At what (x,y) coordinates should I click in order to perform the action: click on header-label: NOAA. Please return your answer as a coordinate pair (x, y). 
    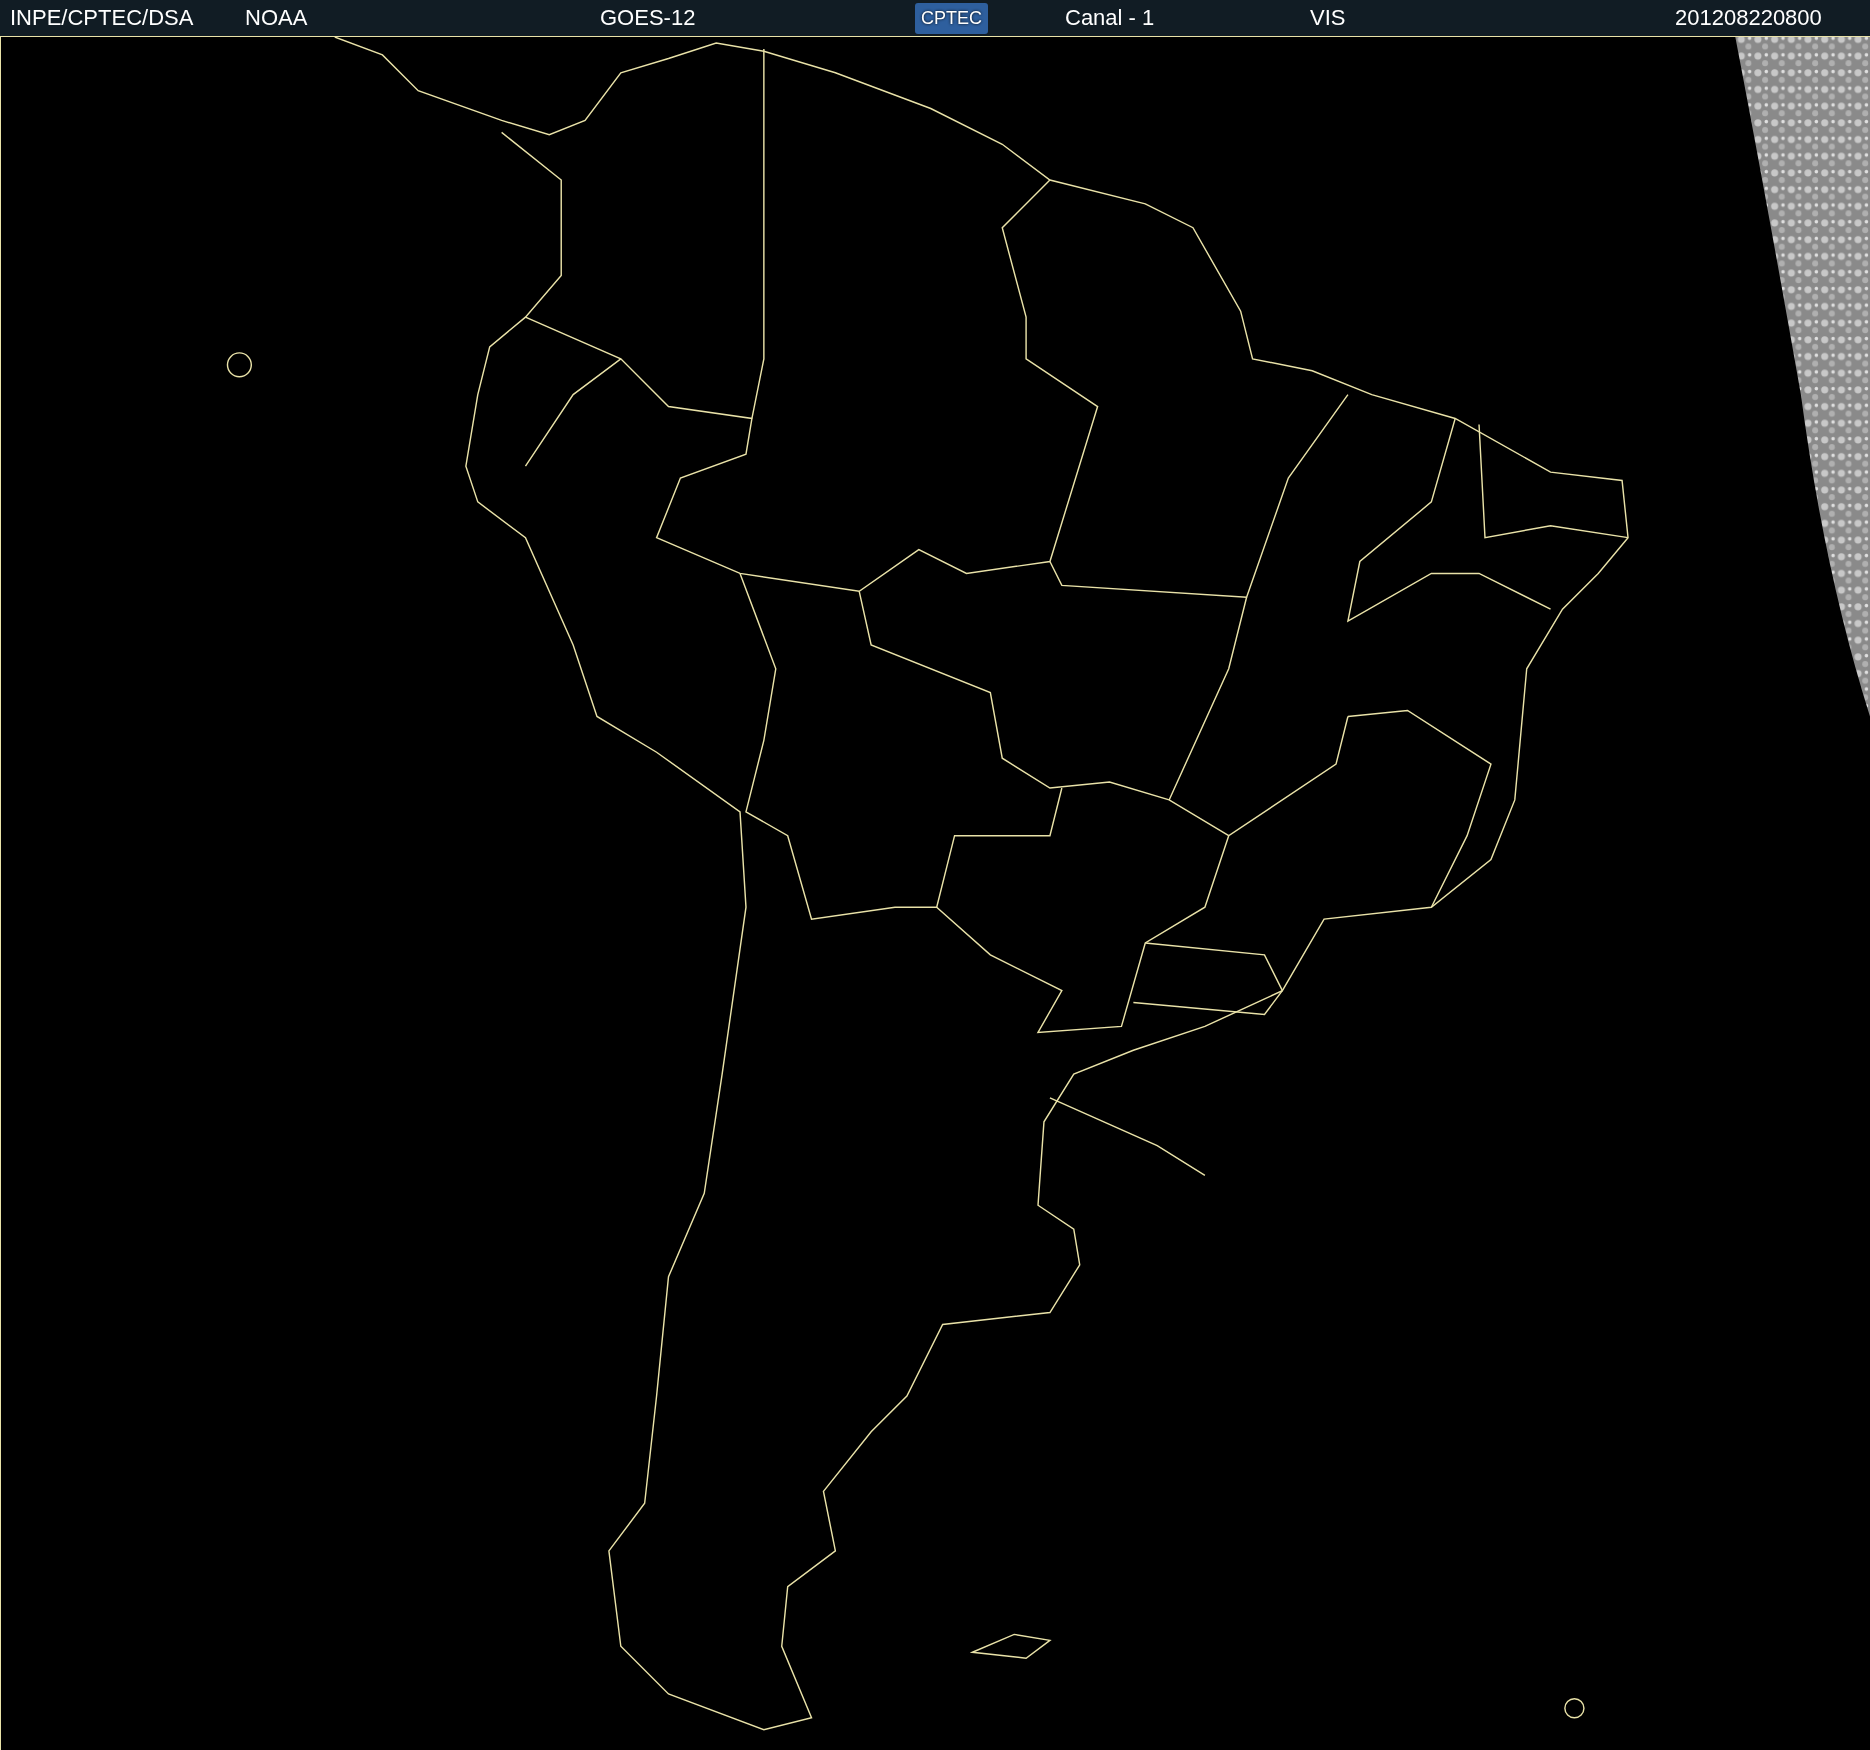
    Looking at the image, I should click on (276, 18).